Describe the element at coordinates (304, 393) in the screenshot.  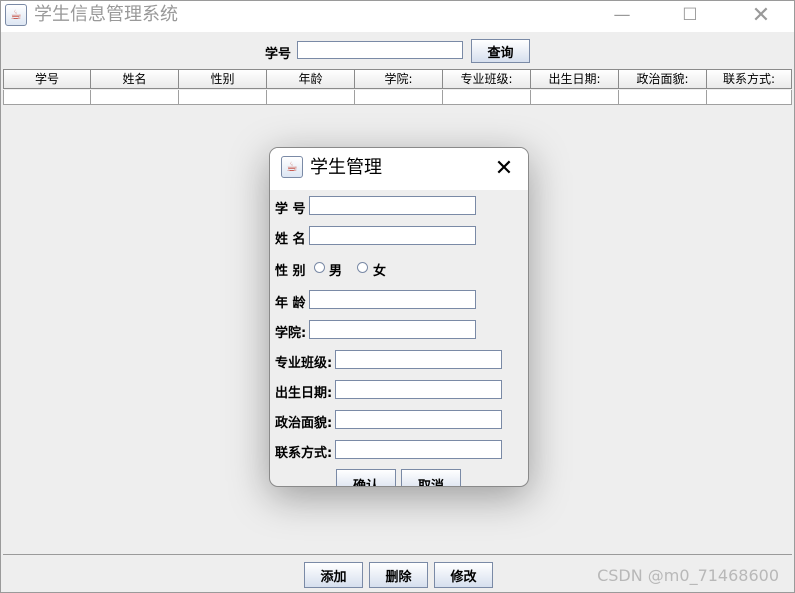
I see `birthdate-label: 出生日期:` at that location.